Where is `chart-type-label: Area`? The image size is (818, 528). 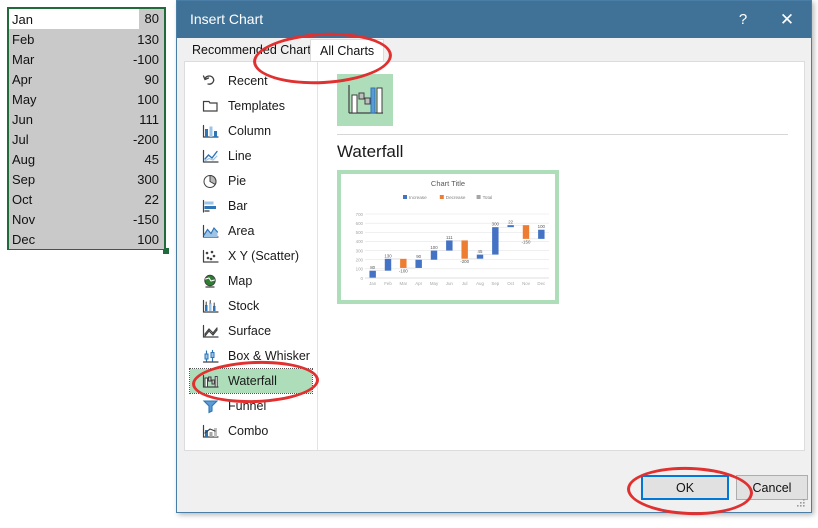 chart-type-label: Area is located at coordinates (241, 231).